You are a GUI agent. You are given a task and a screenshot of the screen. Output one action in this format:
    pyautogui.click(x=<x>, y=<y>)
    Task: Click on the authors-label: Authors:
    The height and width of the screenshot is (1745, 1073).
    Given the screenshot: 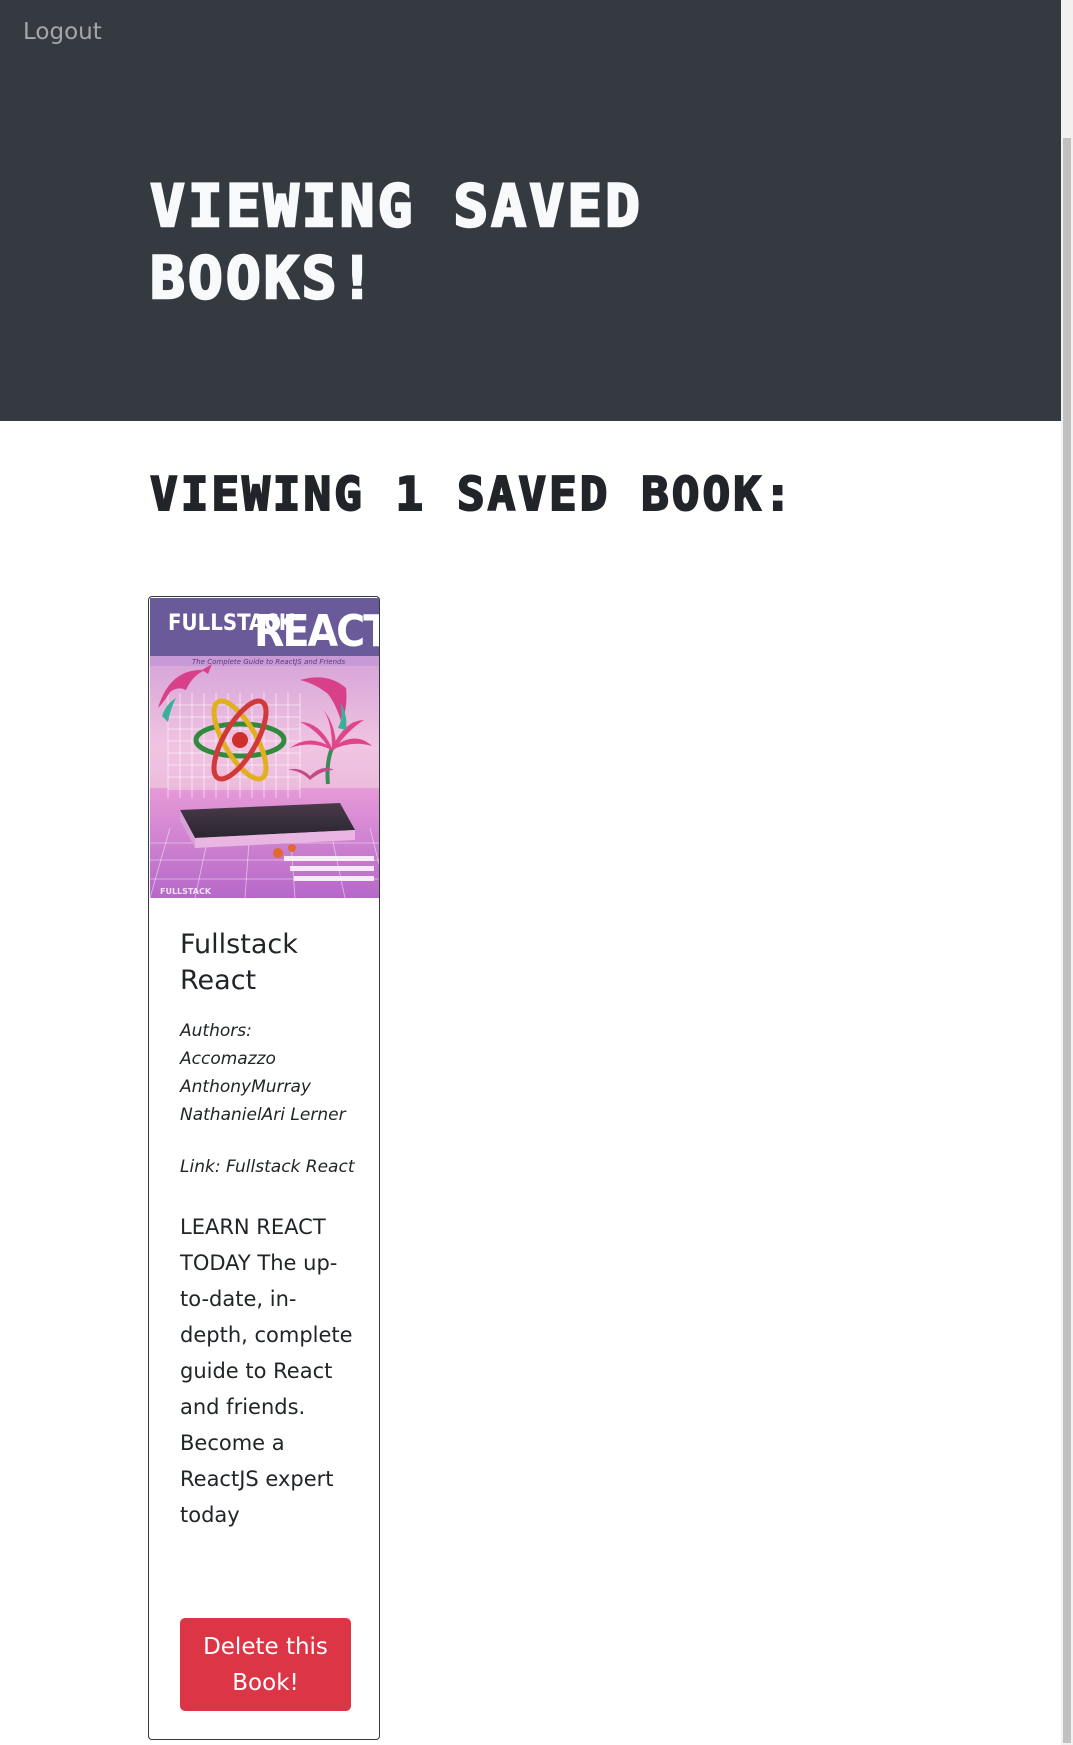 What is the action you would take?
    pyautogui.click(x=216, y=1031)
    